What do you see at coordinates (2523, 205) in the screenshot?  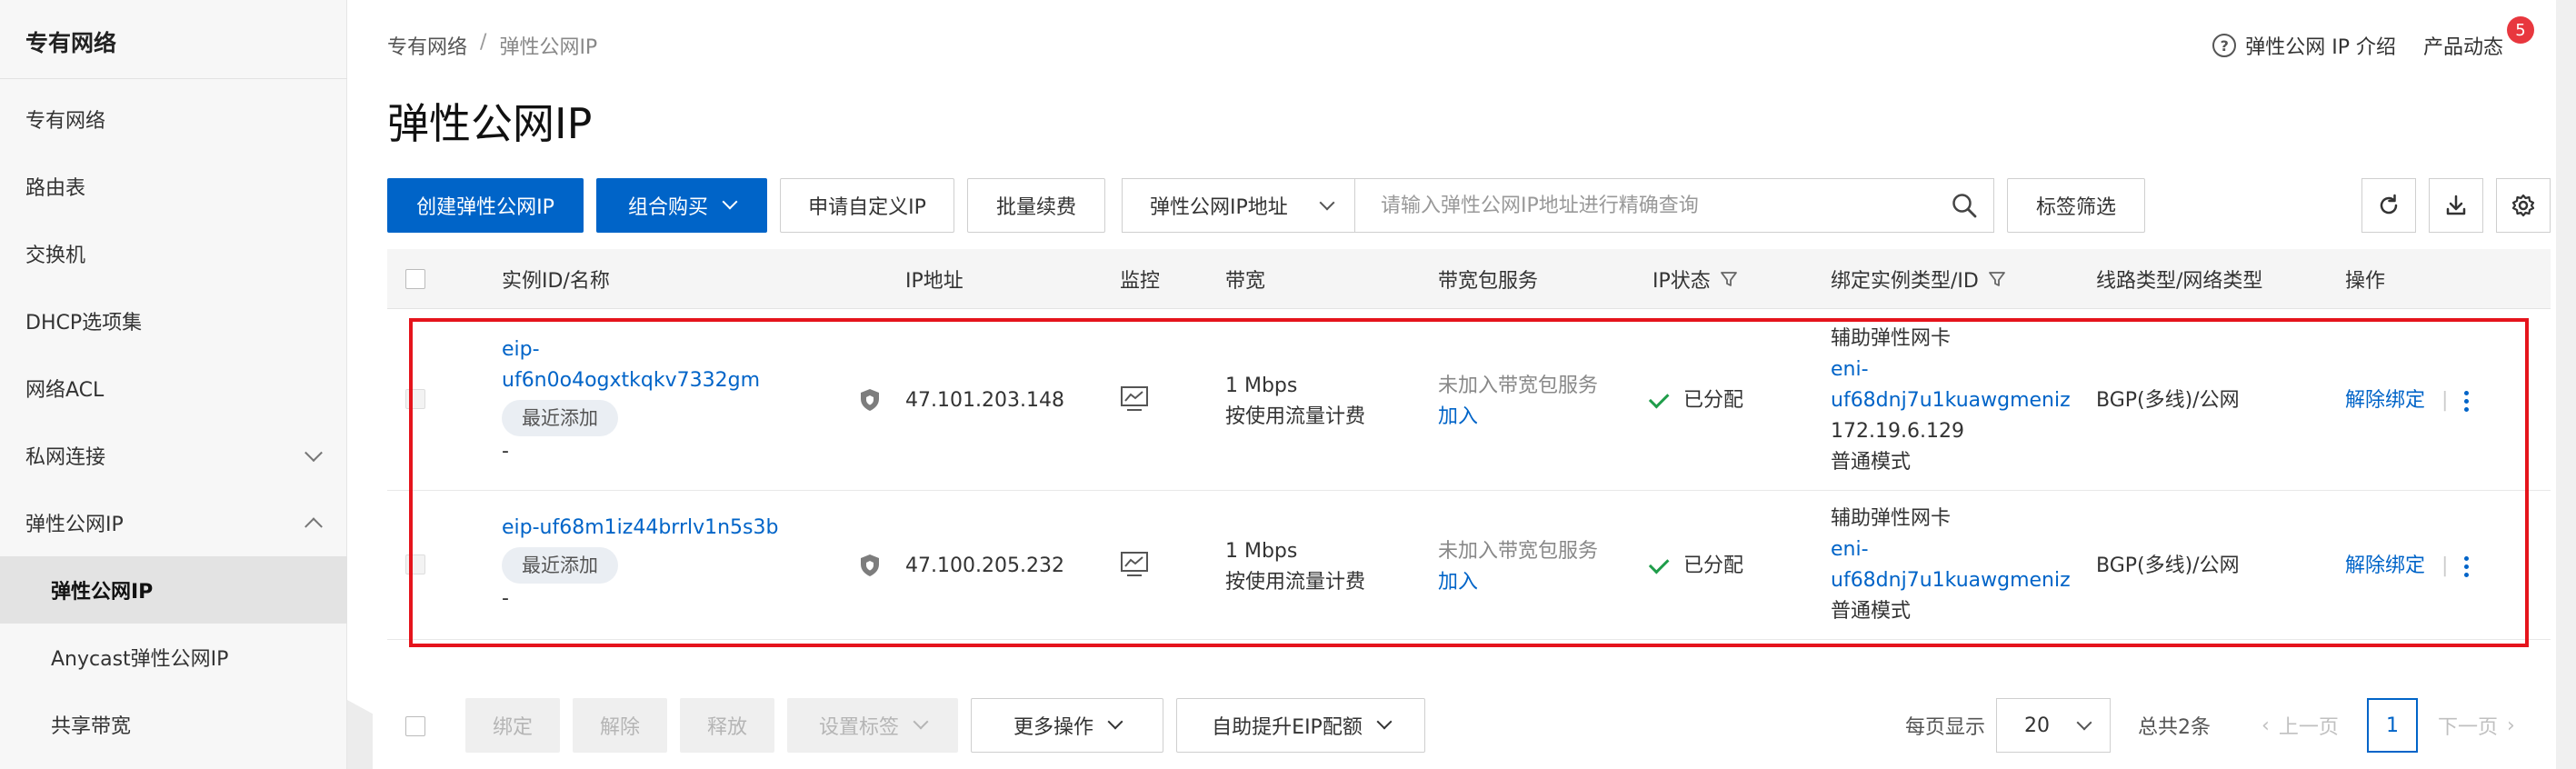 I see `settings-button` at bounding box center [2523, 205].